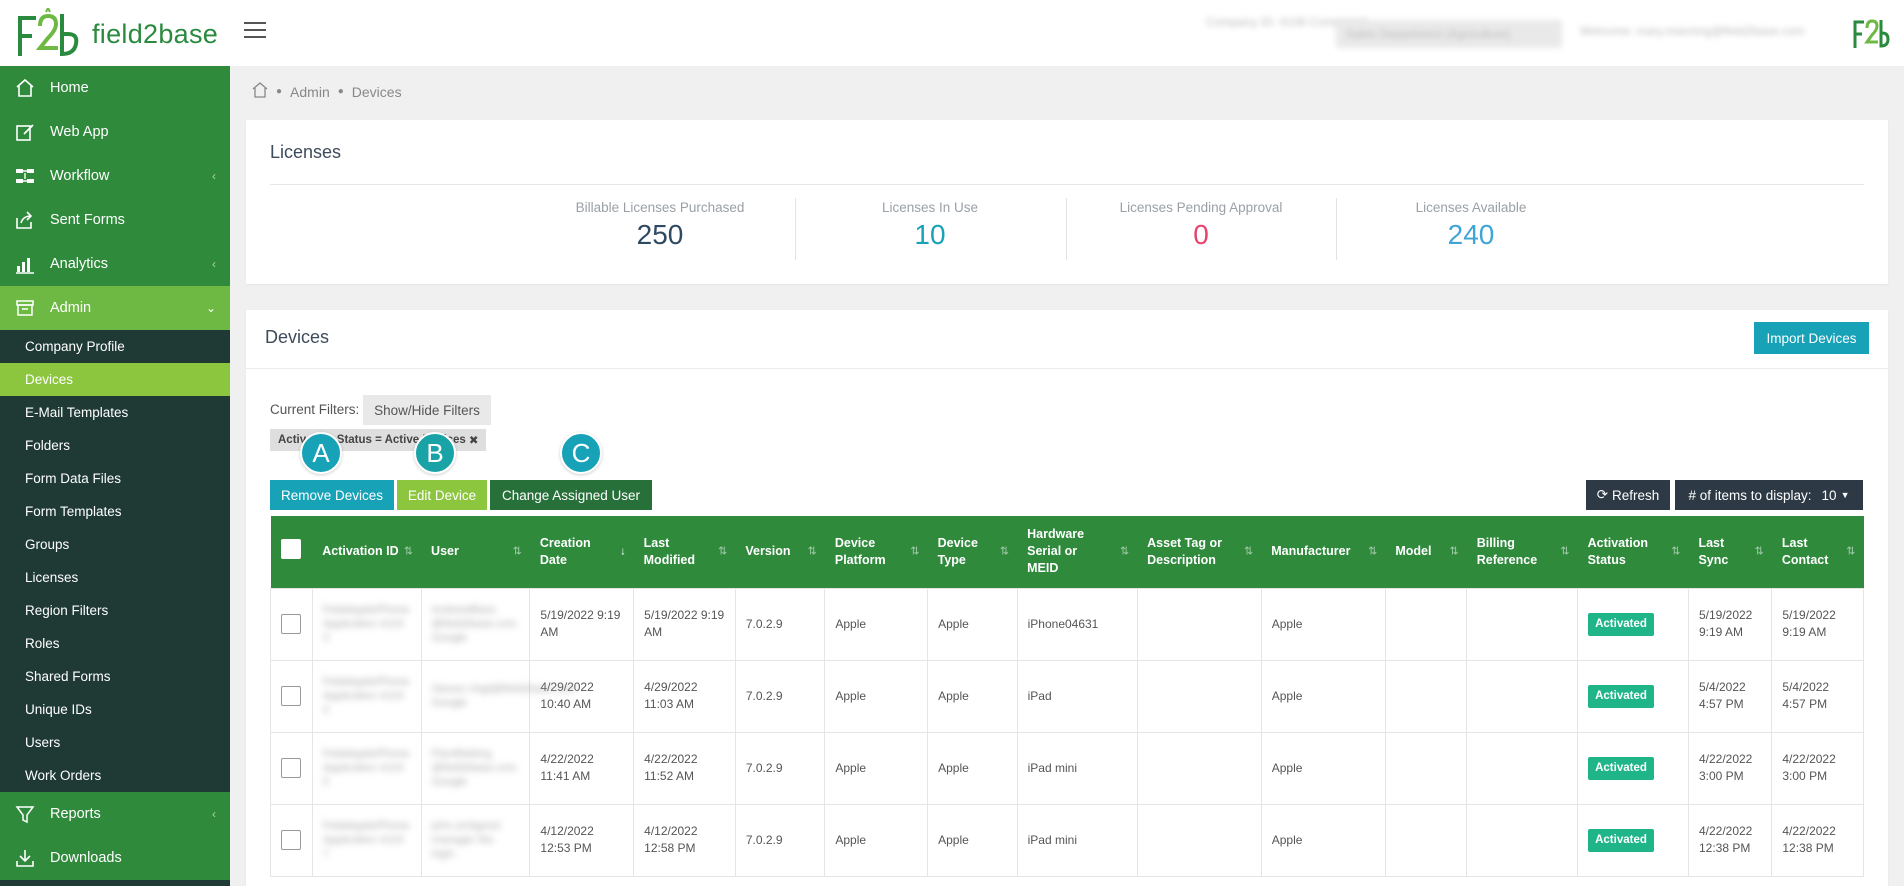 The height and width of the screenshot is (886, 1904). I want to click on col-version: Version ⇅, so click(780, 552).